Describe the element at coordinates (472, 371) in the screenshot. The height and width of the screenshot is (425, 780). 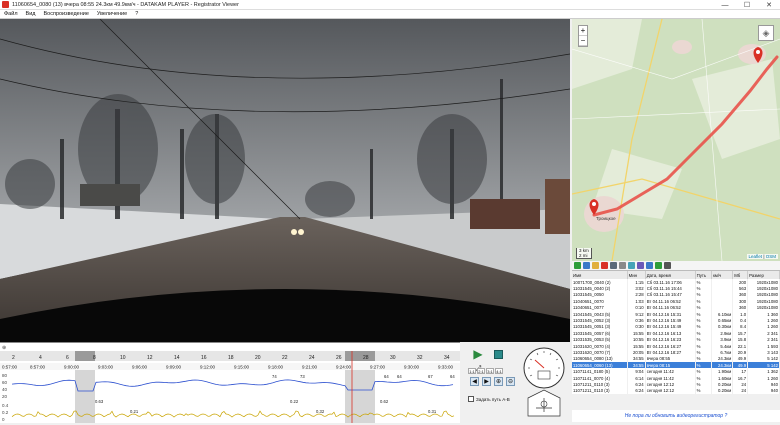
I see `zoom-1-1: 1:1` at that location.